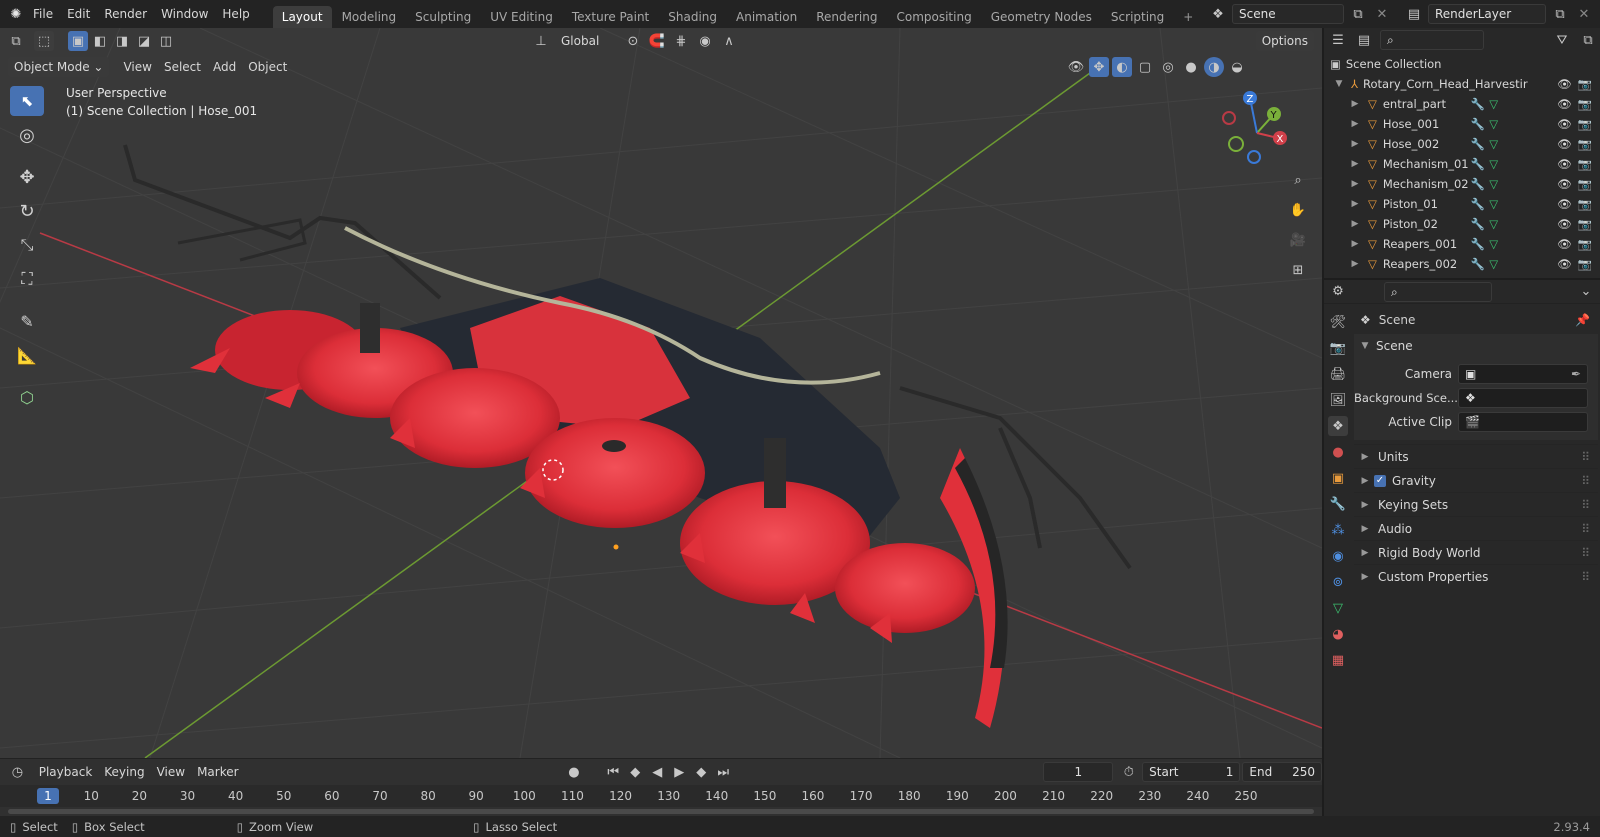 The image size is (1600, 837). What do you see at coordinates (1462, 124) in the screenshot?
I see `outliner-item: ▶ ▽ Hose_001 🔧 ▽ 👁 📷` at bounding box center [1462, 124].